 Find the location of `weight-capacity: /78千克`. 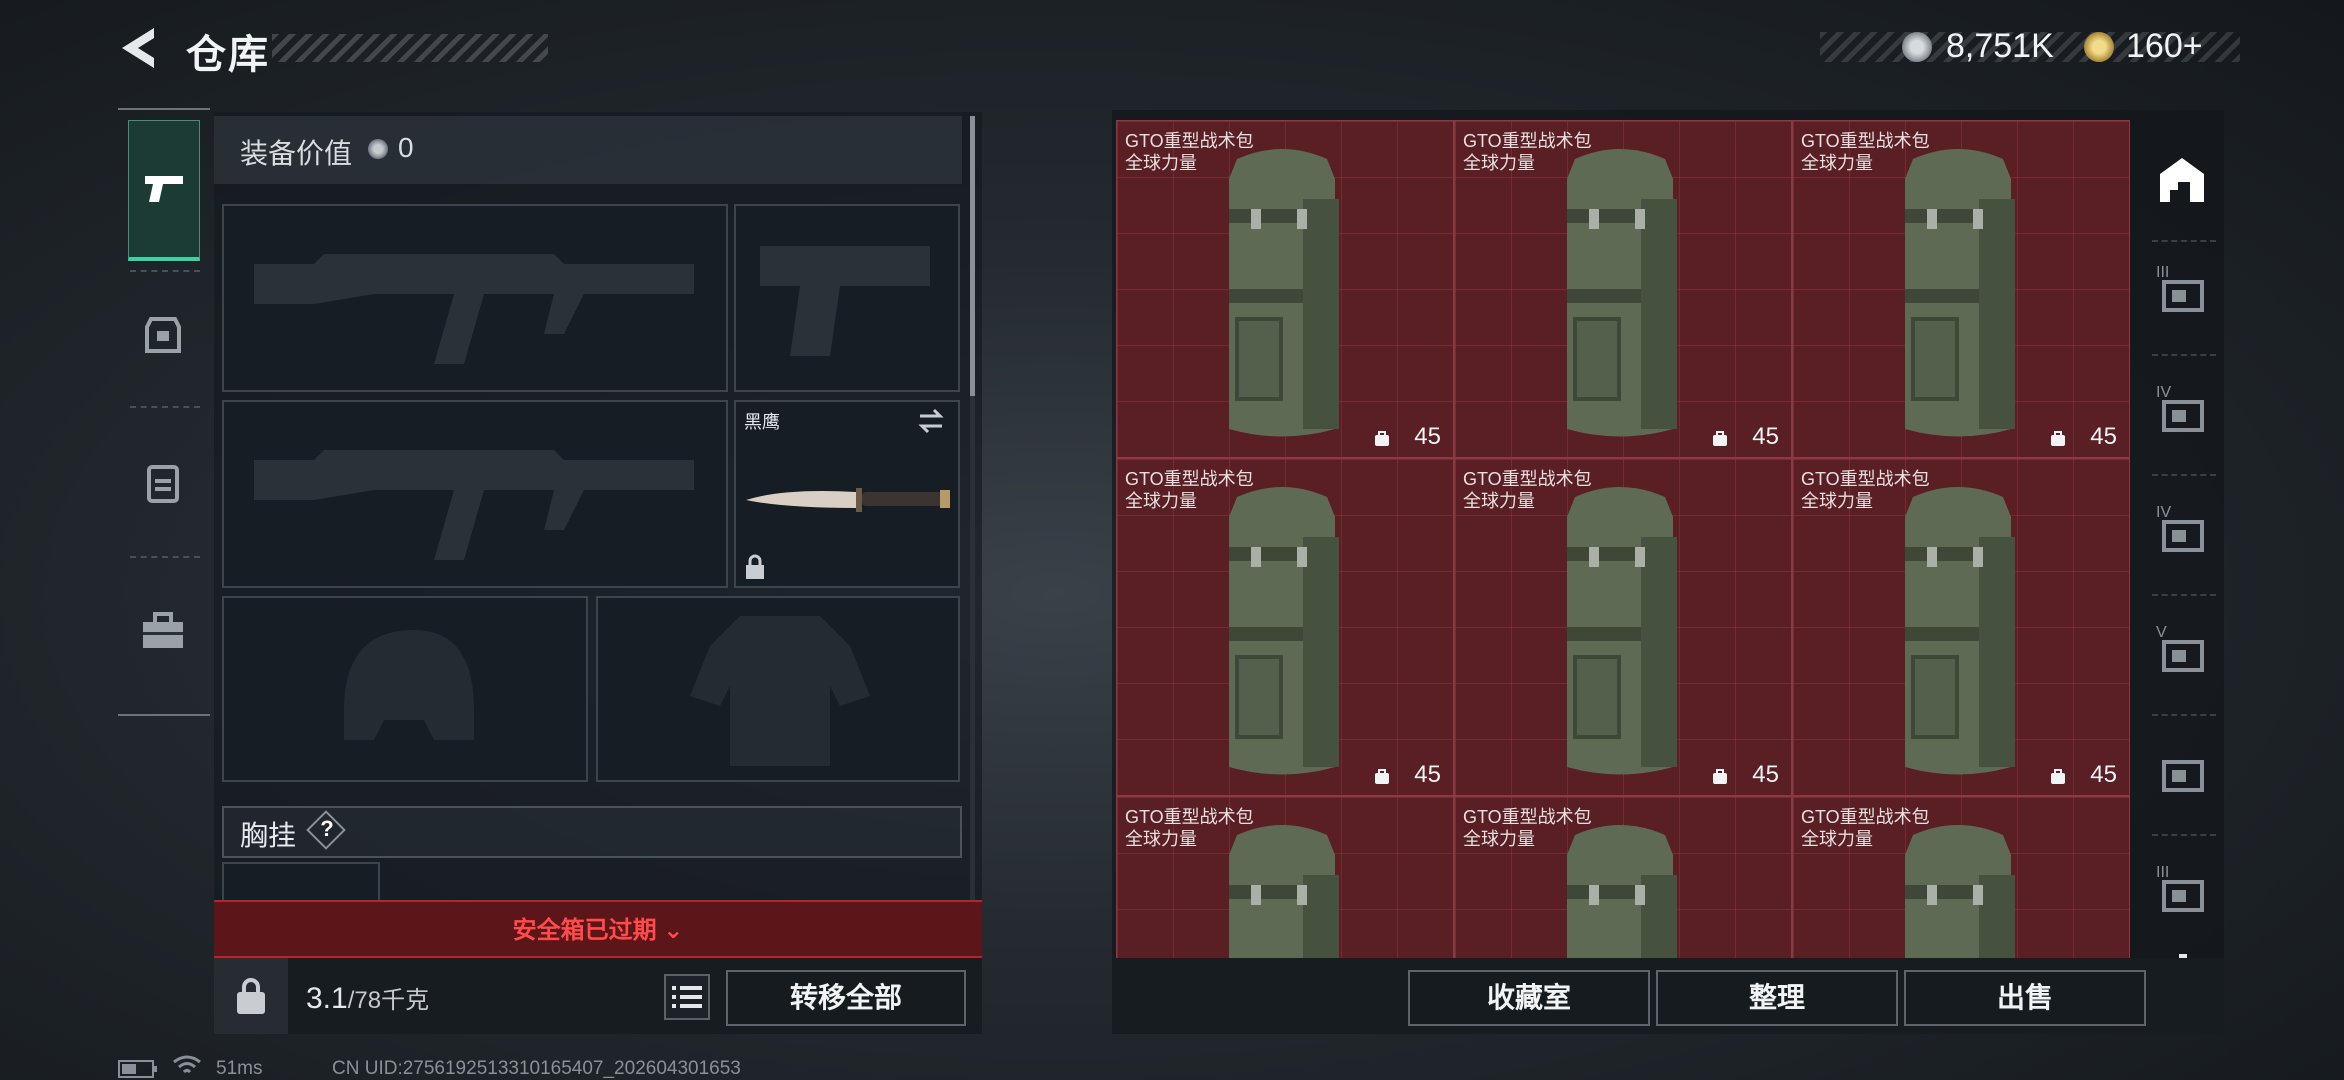

weight-capacity: /78千克 is located at coordinates (388, 1000).